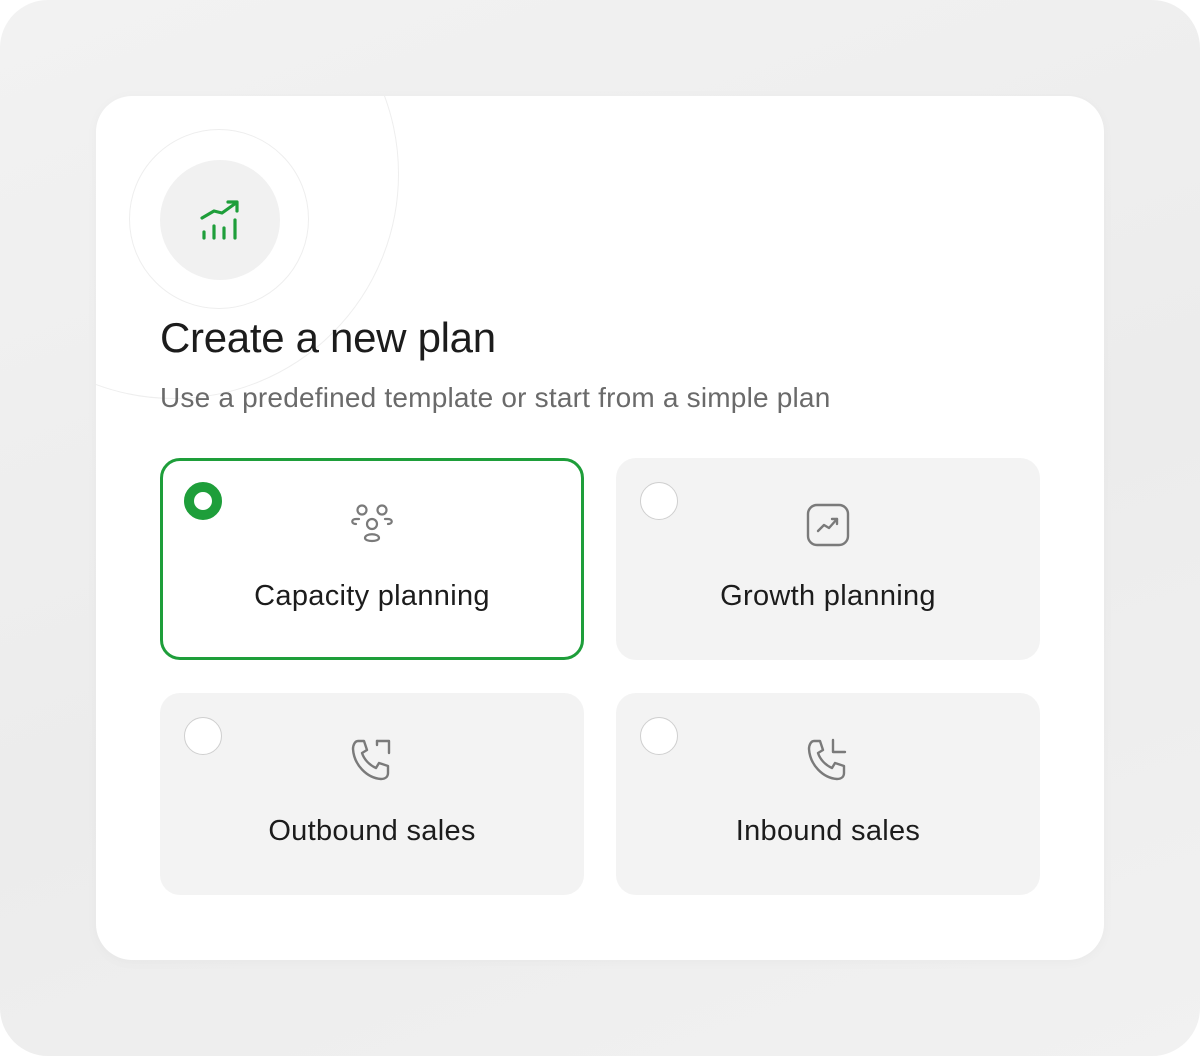 The width and height of the screenshot is (1200, 1056). I want to click on option-inbound-sales: Inbound sales, so click(828, 794).